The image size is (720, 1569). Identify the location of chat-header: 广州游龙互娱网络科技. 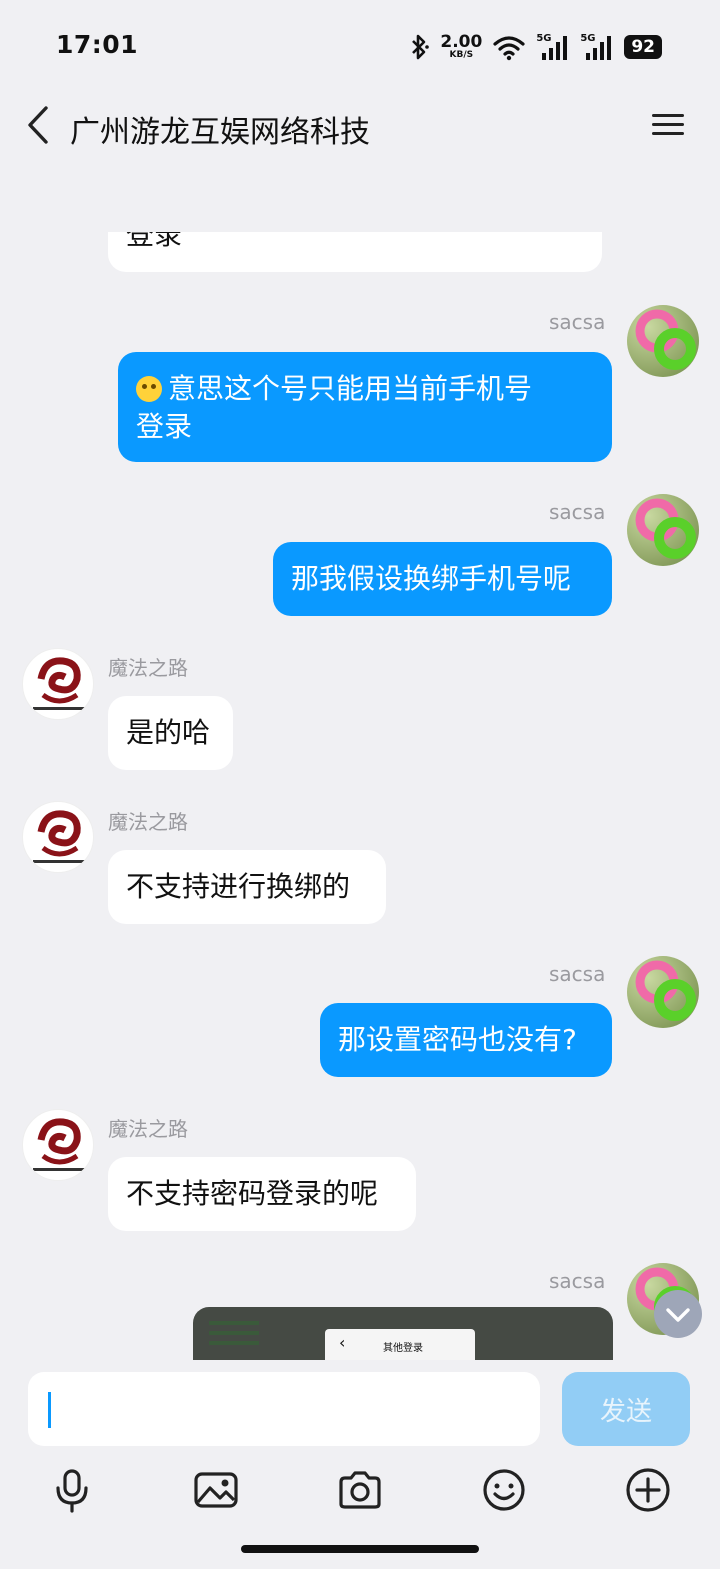
(360, 131).